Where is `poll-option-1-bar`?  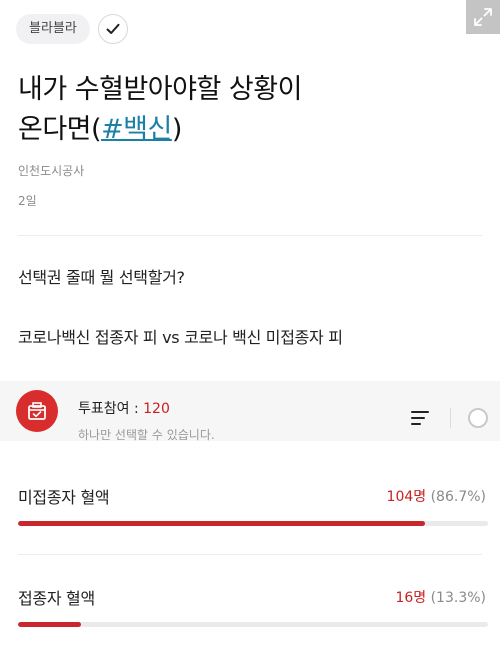
poll-option-1-bar is located at coordinates (253, 523).